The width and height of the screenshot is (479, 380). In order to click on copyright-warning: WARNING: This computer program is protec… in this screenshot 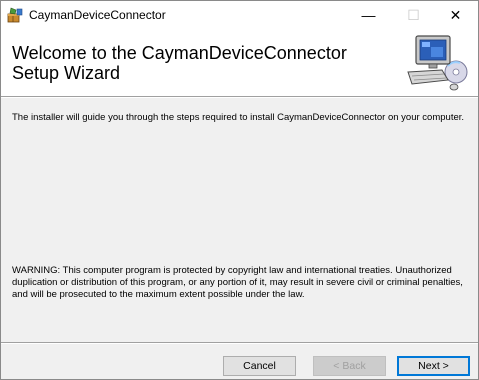, I will do `click(237, 282)`.